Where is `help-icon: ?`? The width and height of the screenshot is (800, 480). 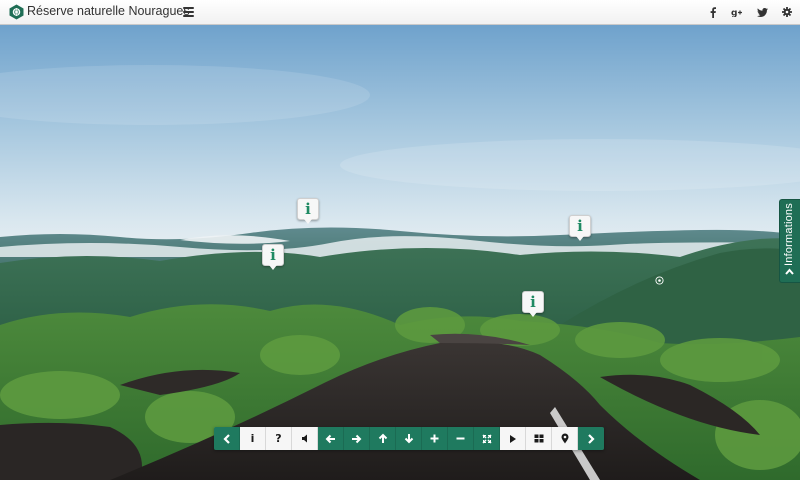
help-icon: ? is located at coordinates (278, 438).